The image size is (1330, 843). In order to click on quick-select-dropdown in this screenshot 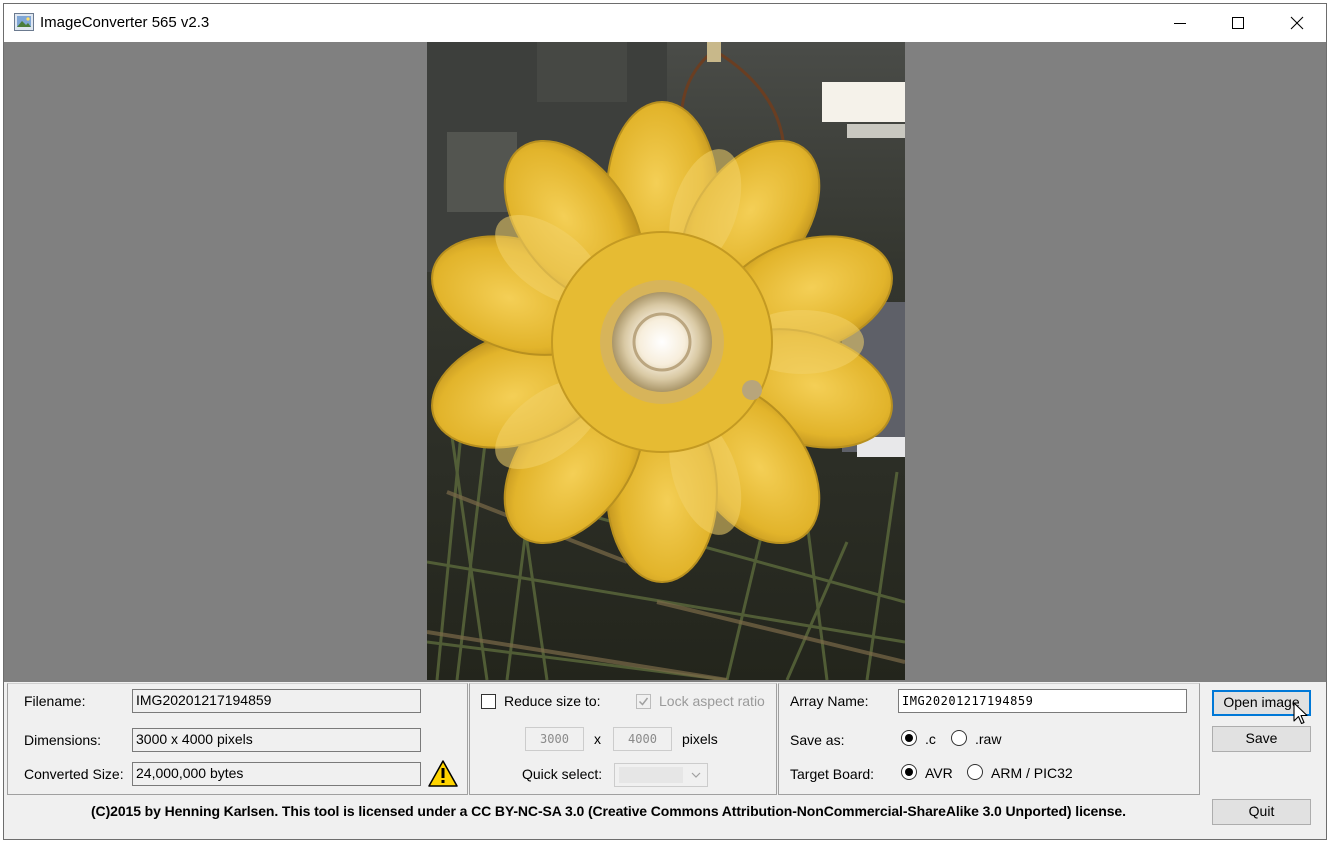, I will do `click(661, 775)`.